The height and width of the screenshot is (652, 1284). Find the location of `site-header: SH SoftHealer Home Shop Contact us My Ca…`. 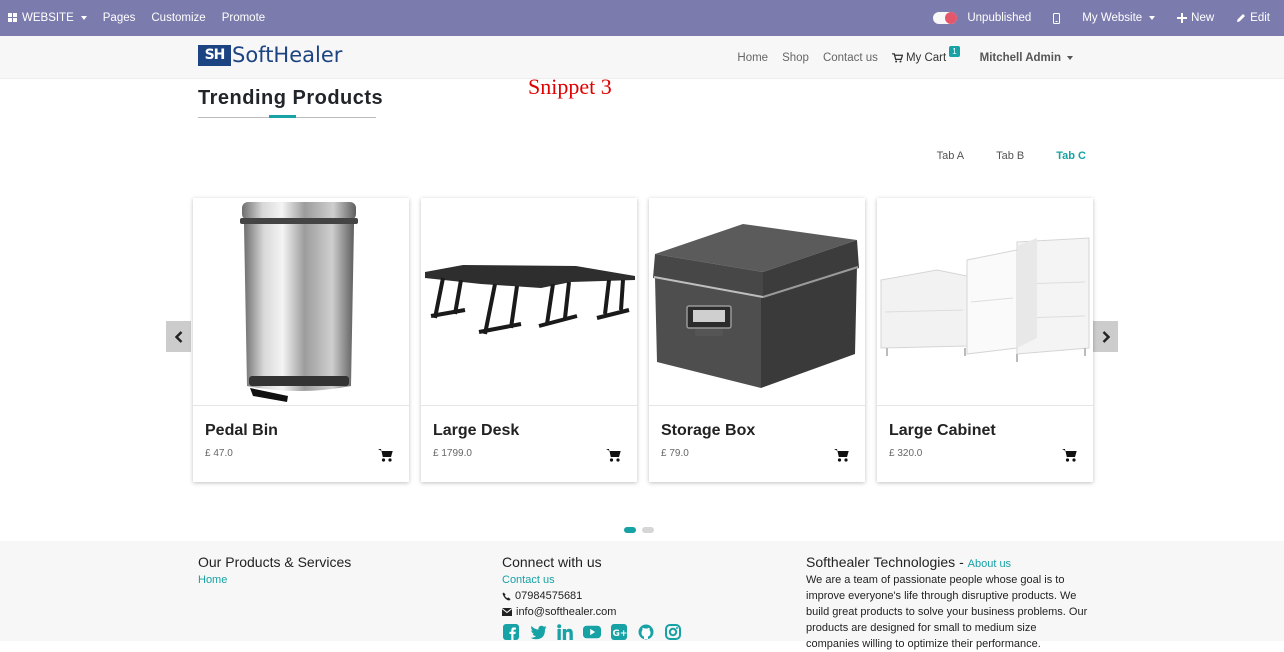

site-header: SH SoftHealer Home Shop Contact us My Ca… is located at coordinates (642, 57).